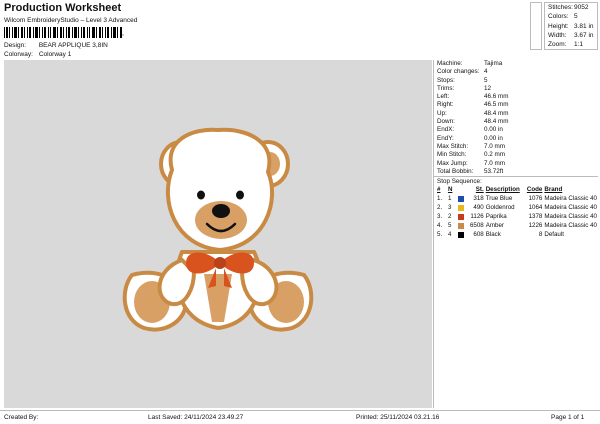 Image resolution: width=600 pixels, height=424 pixels. What do you see at coordinates (240, 195) in the screenshot?
I see `right-eye` at bounding box center [240, 195].